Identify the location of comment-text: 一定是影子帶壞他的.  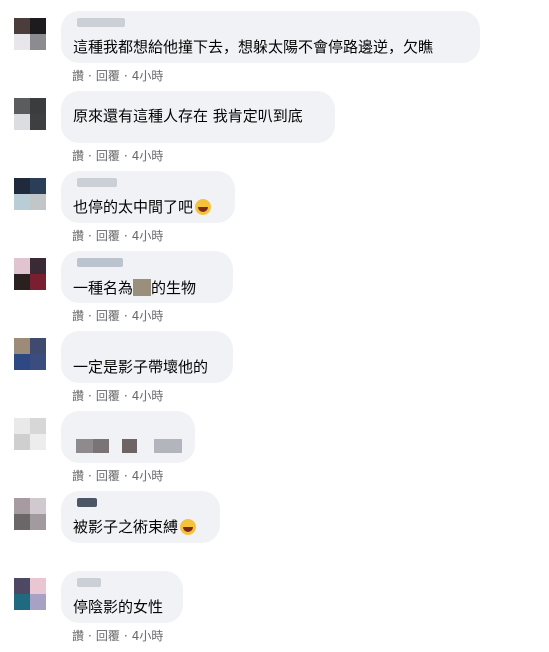
(141, 367).